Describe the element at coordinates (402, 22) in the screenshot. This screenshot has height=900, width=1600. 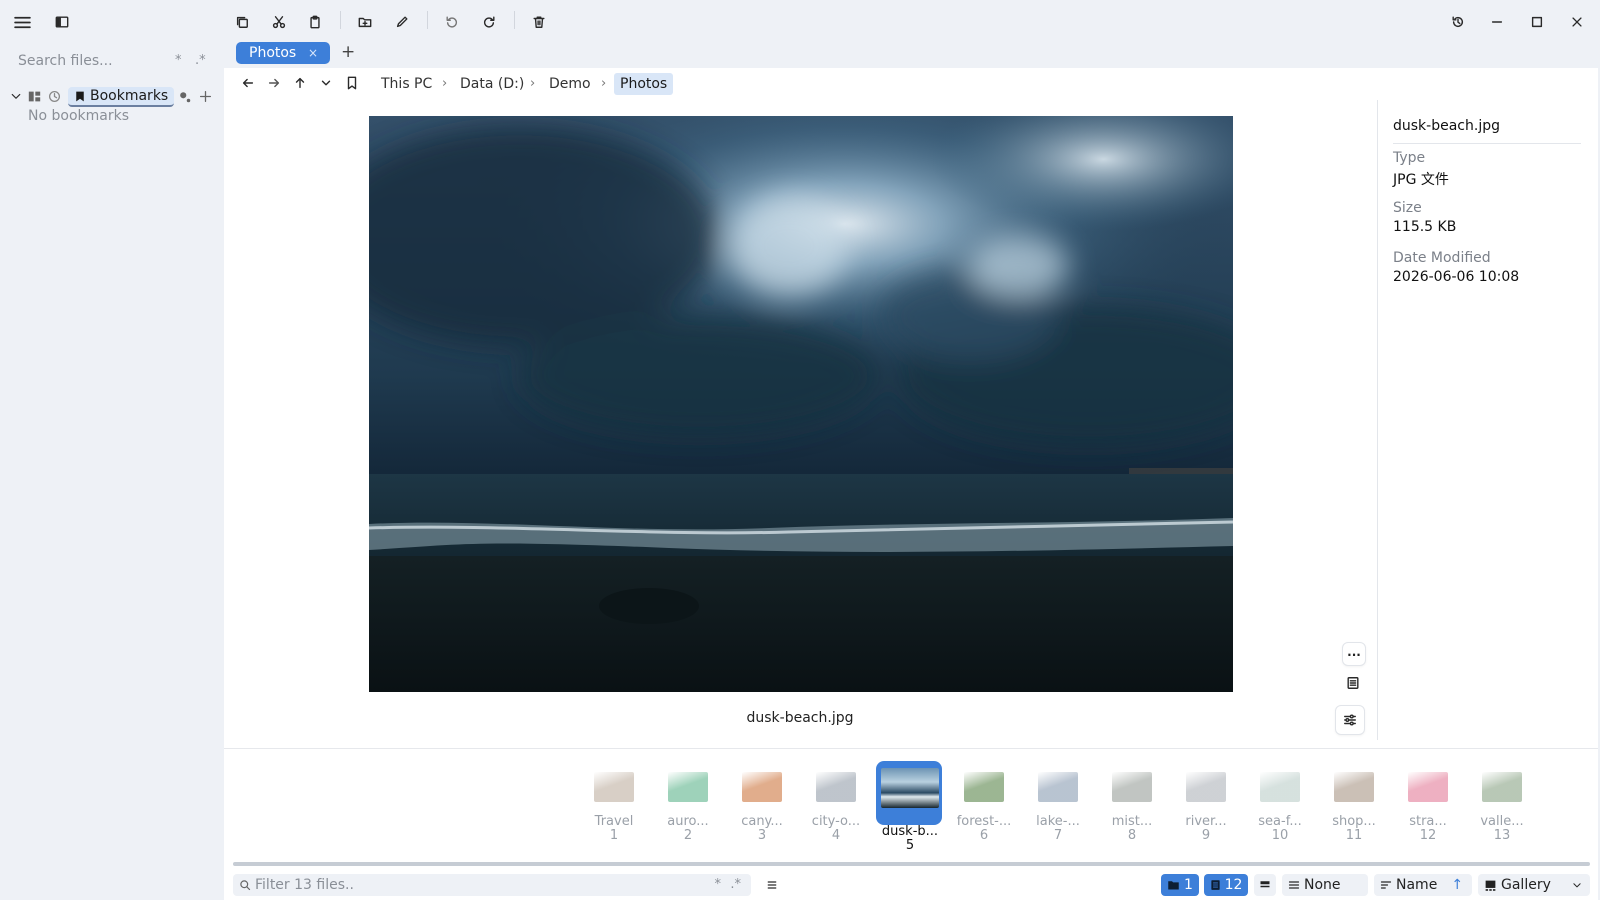
I see `rename-button` at that location.